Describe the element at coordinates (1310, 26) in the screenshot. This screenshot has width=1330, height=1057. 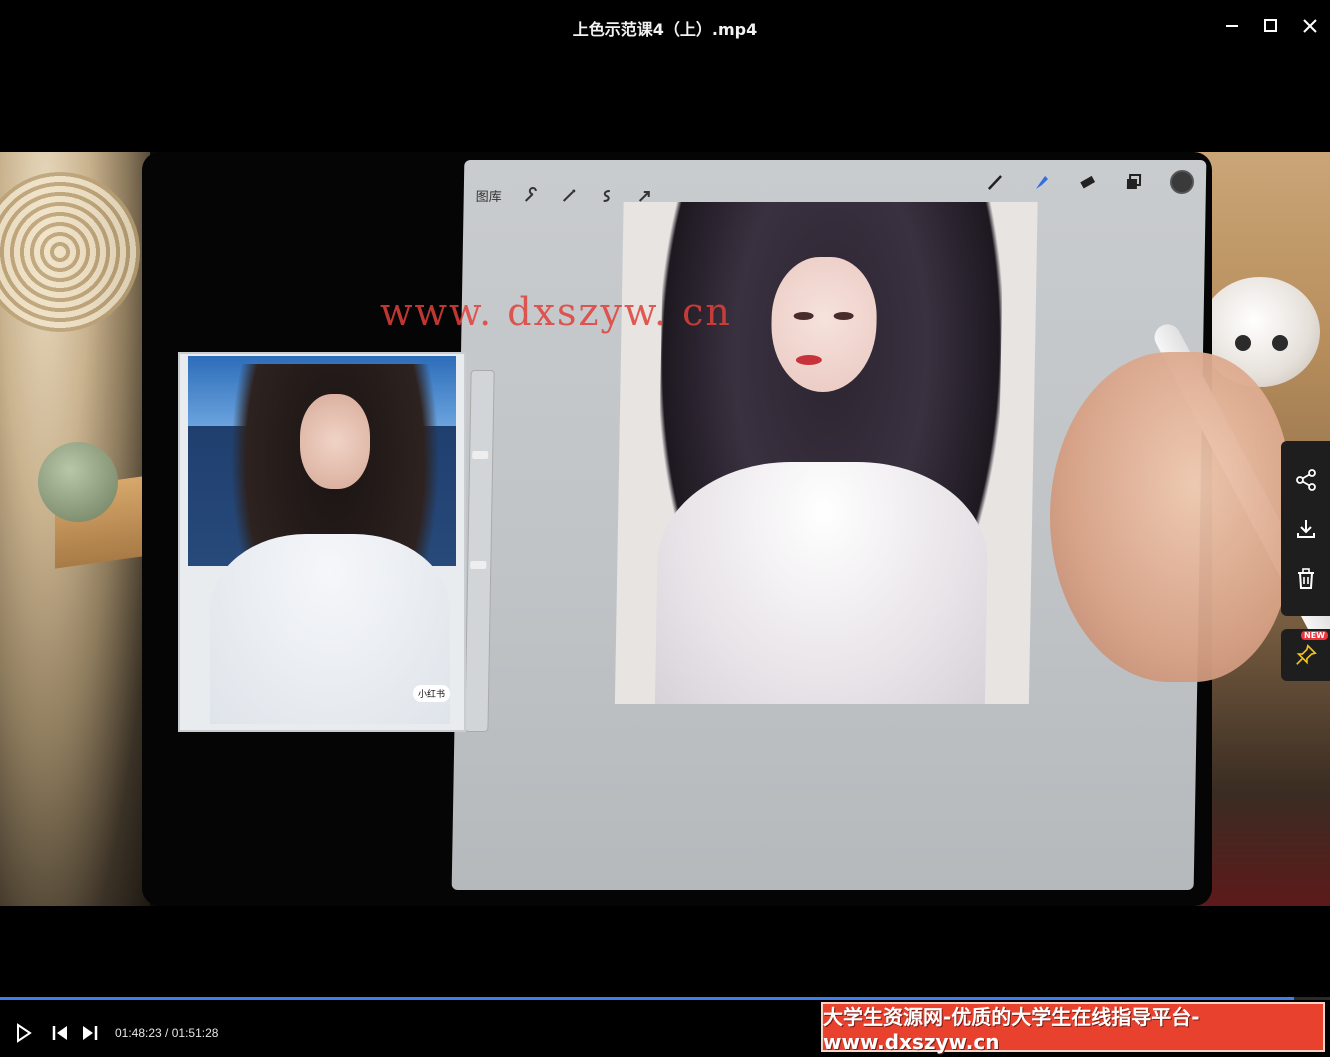
I see `close-icon` at that location.